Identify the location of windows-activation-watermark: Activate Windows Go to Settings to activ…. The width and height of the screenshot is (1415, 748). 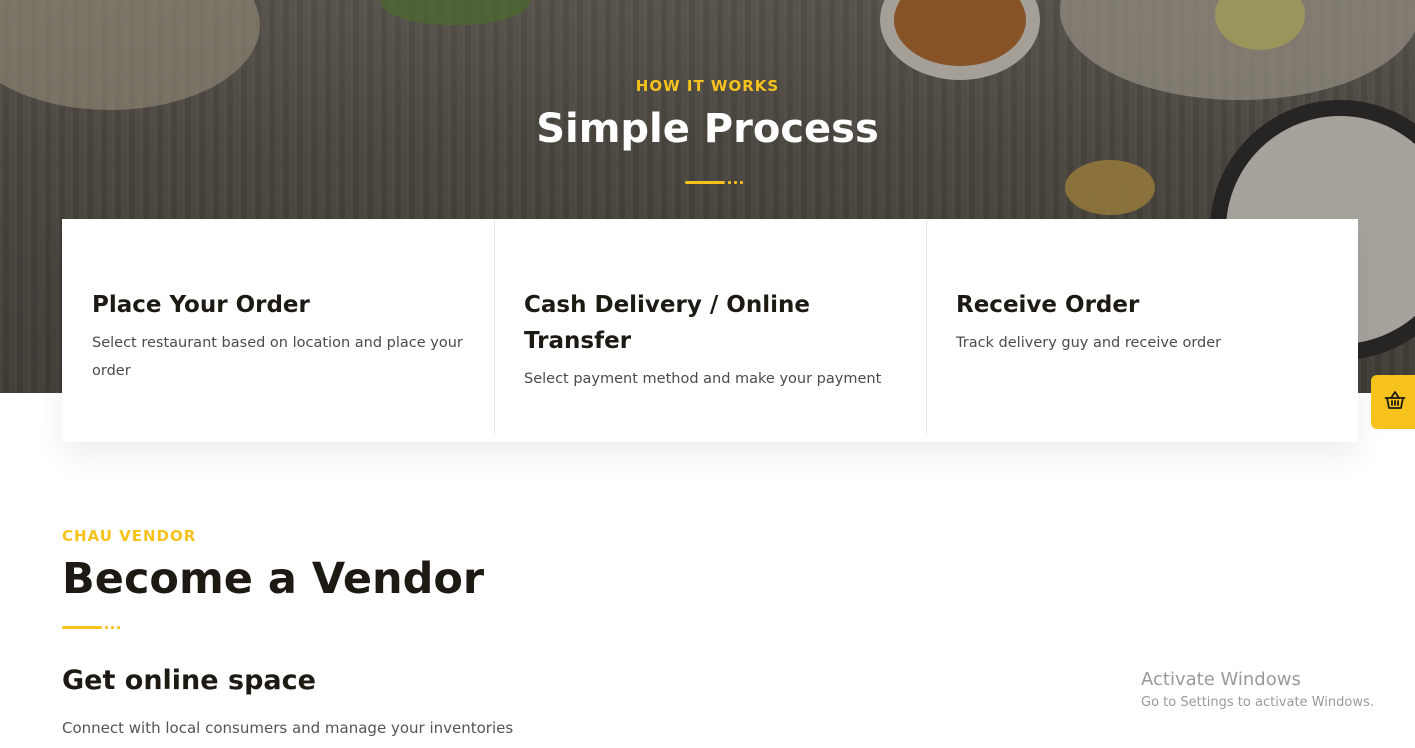
(1257, 691).